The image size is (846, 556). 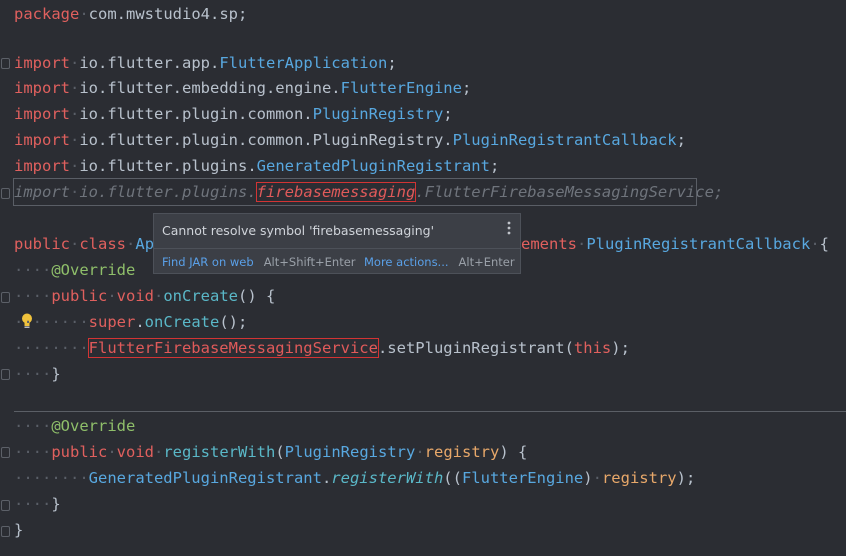 What do you see at coordinates (309, 262) in the screenshot?
I see `find-jar-shortcut: Alt+Shift+Enter` at bounding box center [309, 262].